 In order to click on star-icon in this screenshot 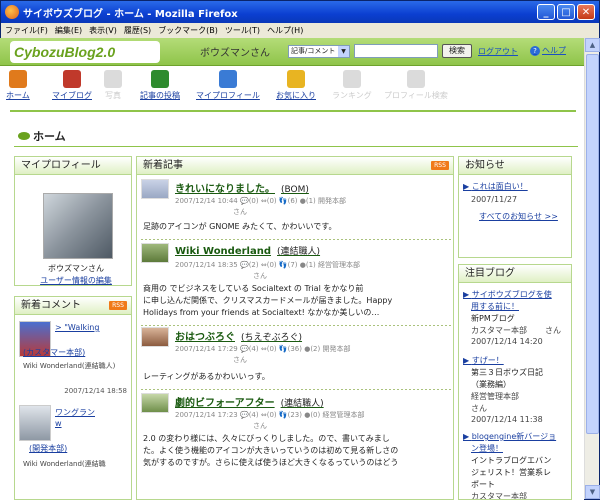, I will do `click(296, 79)`.